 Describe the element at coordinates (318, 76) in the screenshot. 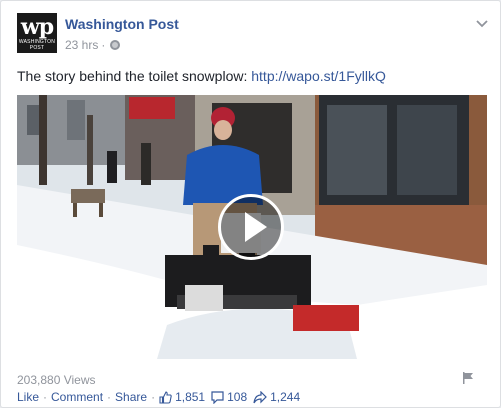

I see `post-link: http://wapo.st/1FyllkQ` at that location.